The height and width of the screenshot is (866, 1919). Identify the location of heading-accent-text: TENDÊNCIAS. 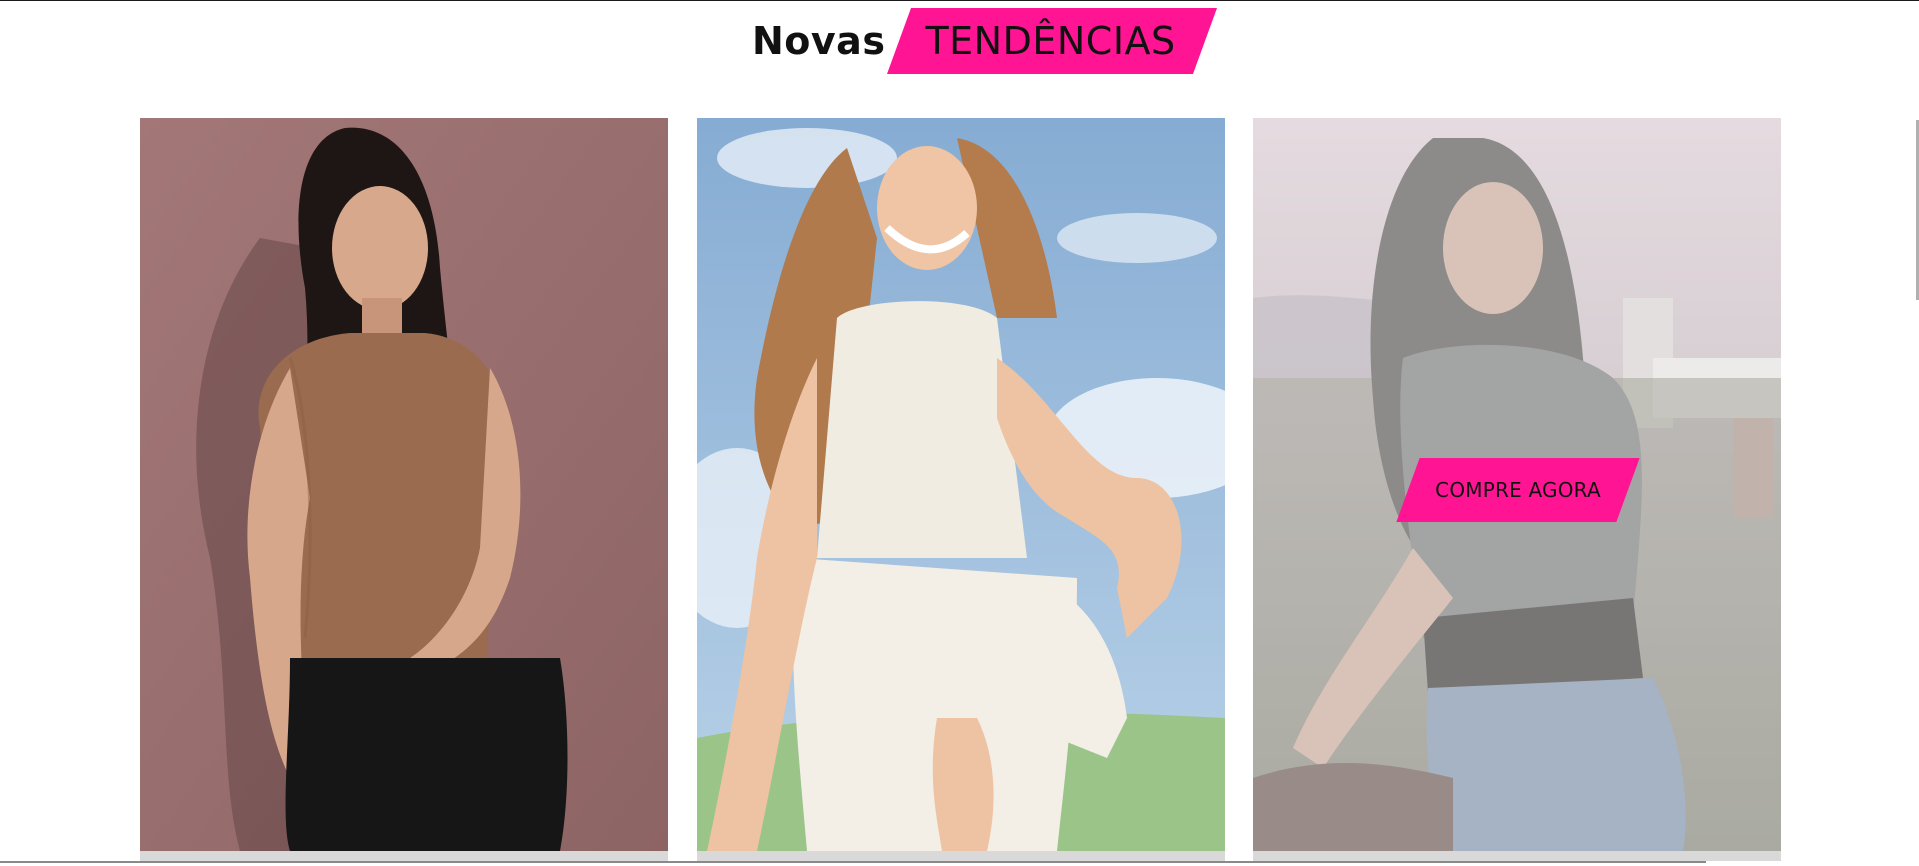
(1050, 41).